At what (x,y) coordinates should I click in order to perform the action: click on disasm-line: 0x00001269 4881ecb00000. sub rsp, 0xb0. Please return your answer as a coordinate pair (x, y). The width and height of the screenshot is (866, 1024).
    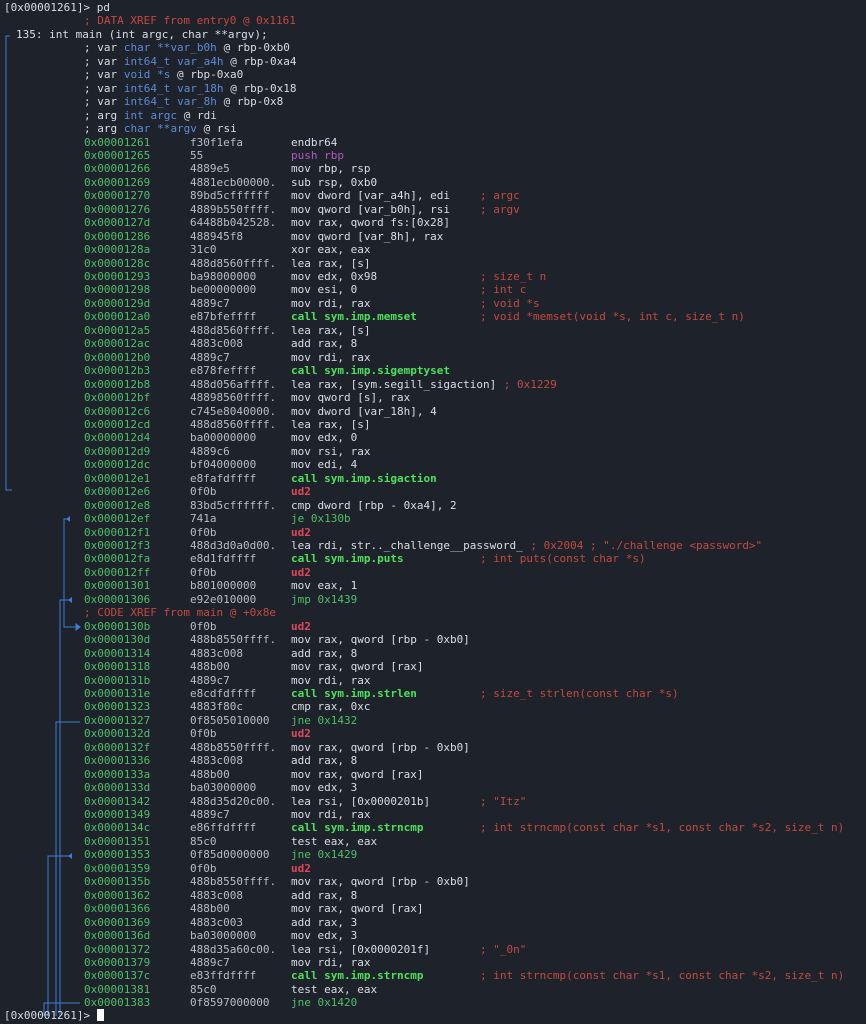
    Looking at the image, I should click on (433, 182).